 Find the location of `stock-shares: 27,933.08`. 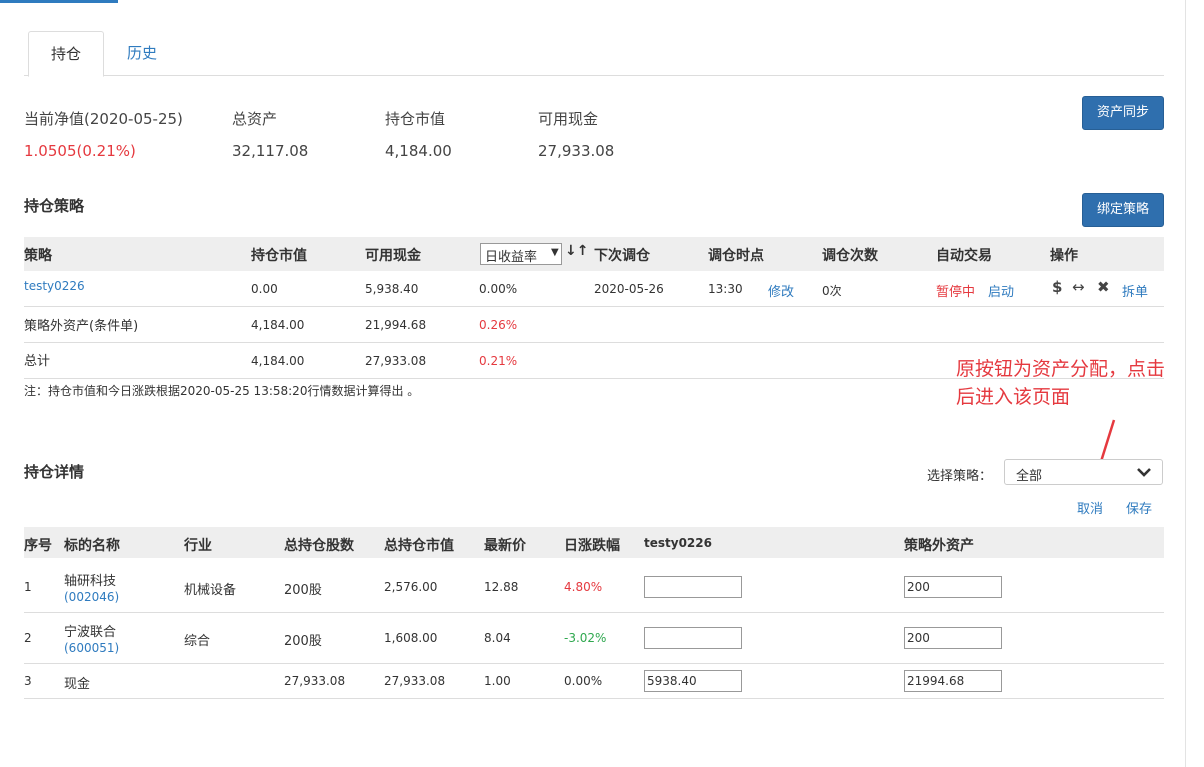

stock-shares: 27,933.08 is located at coordinates (315, 681).